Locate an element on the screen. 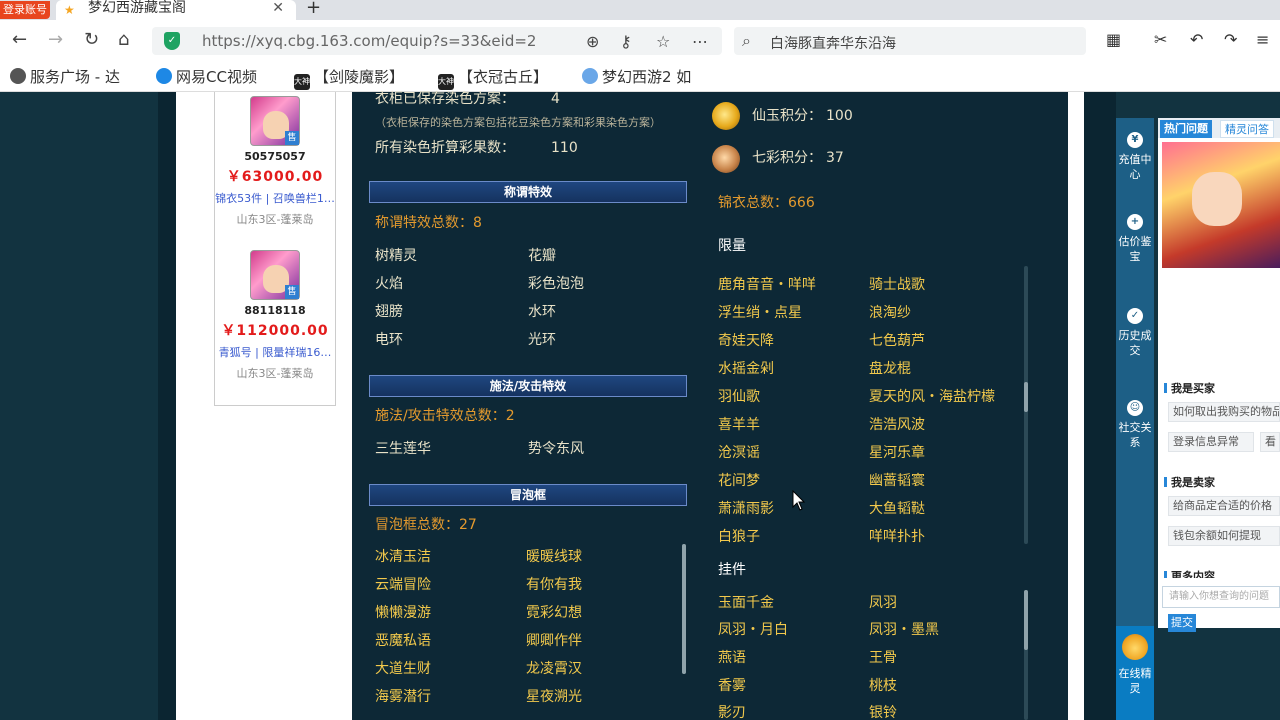  bubble-item: 星夜溯光 is located at coordinates (554, 697).